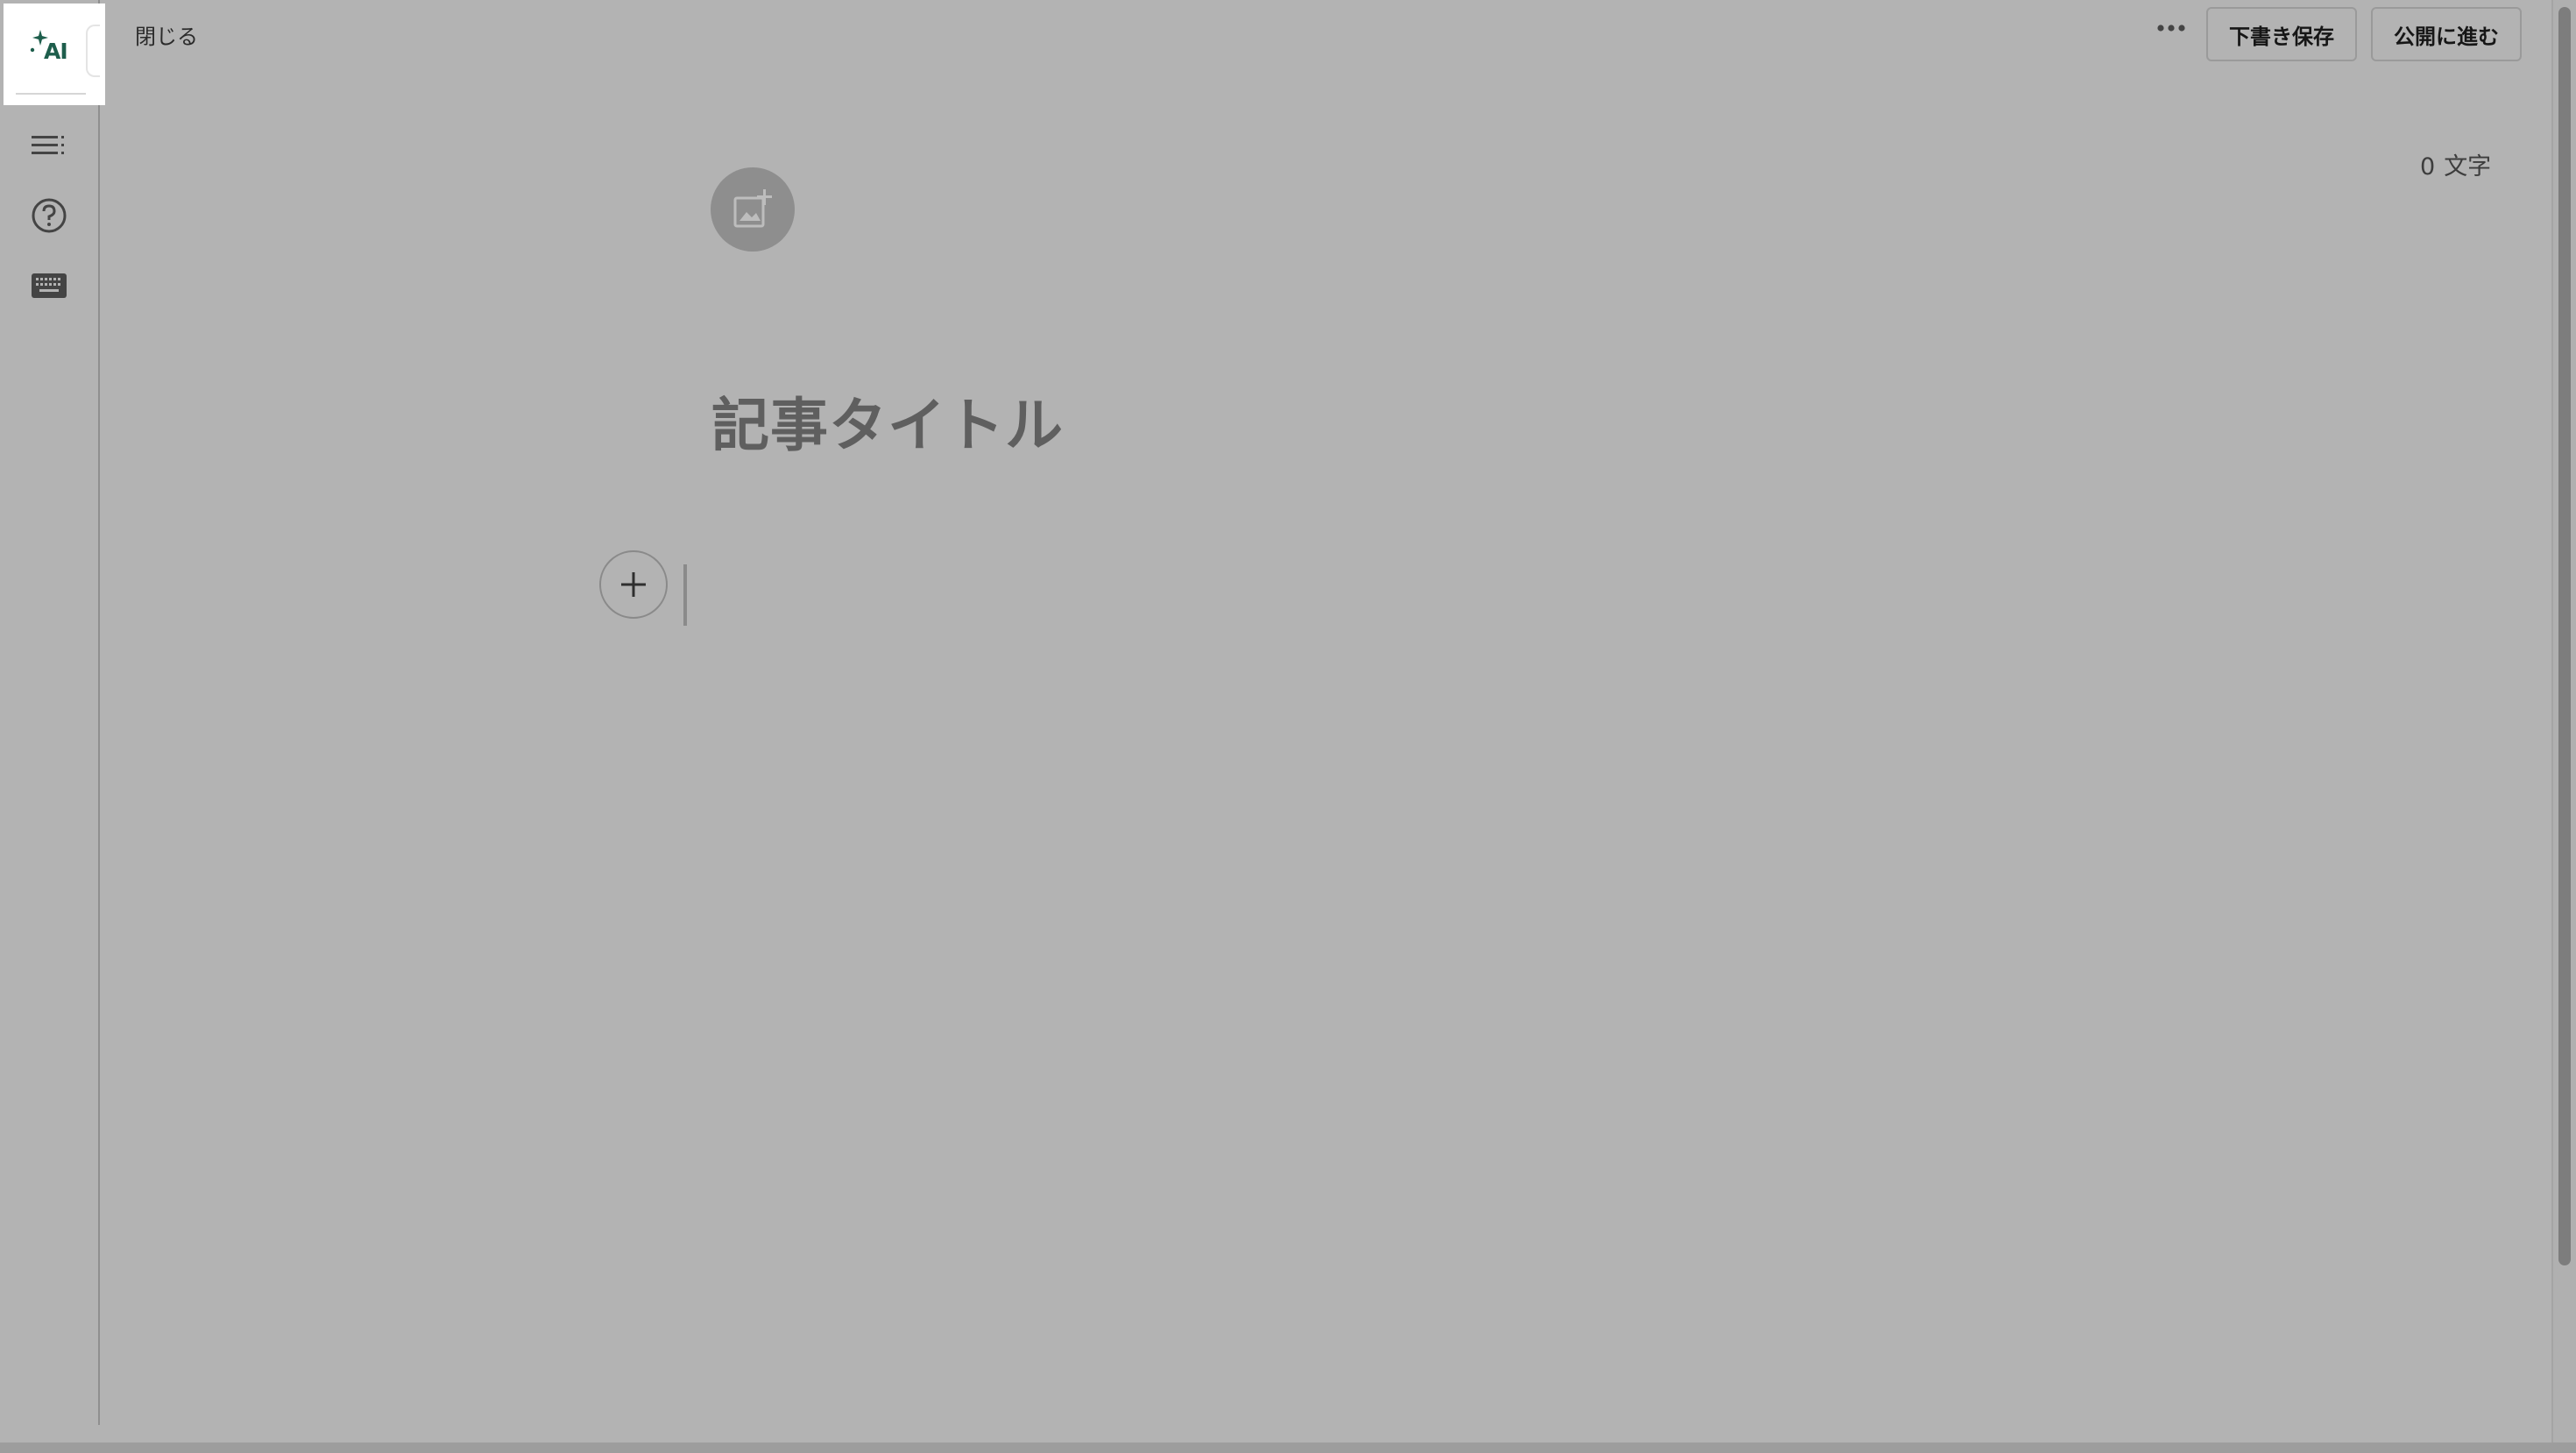  Describe the element at coordinates (1288, 1447) in the screenshot. I see `window-bottom-edge` at that location.